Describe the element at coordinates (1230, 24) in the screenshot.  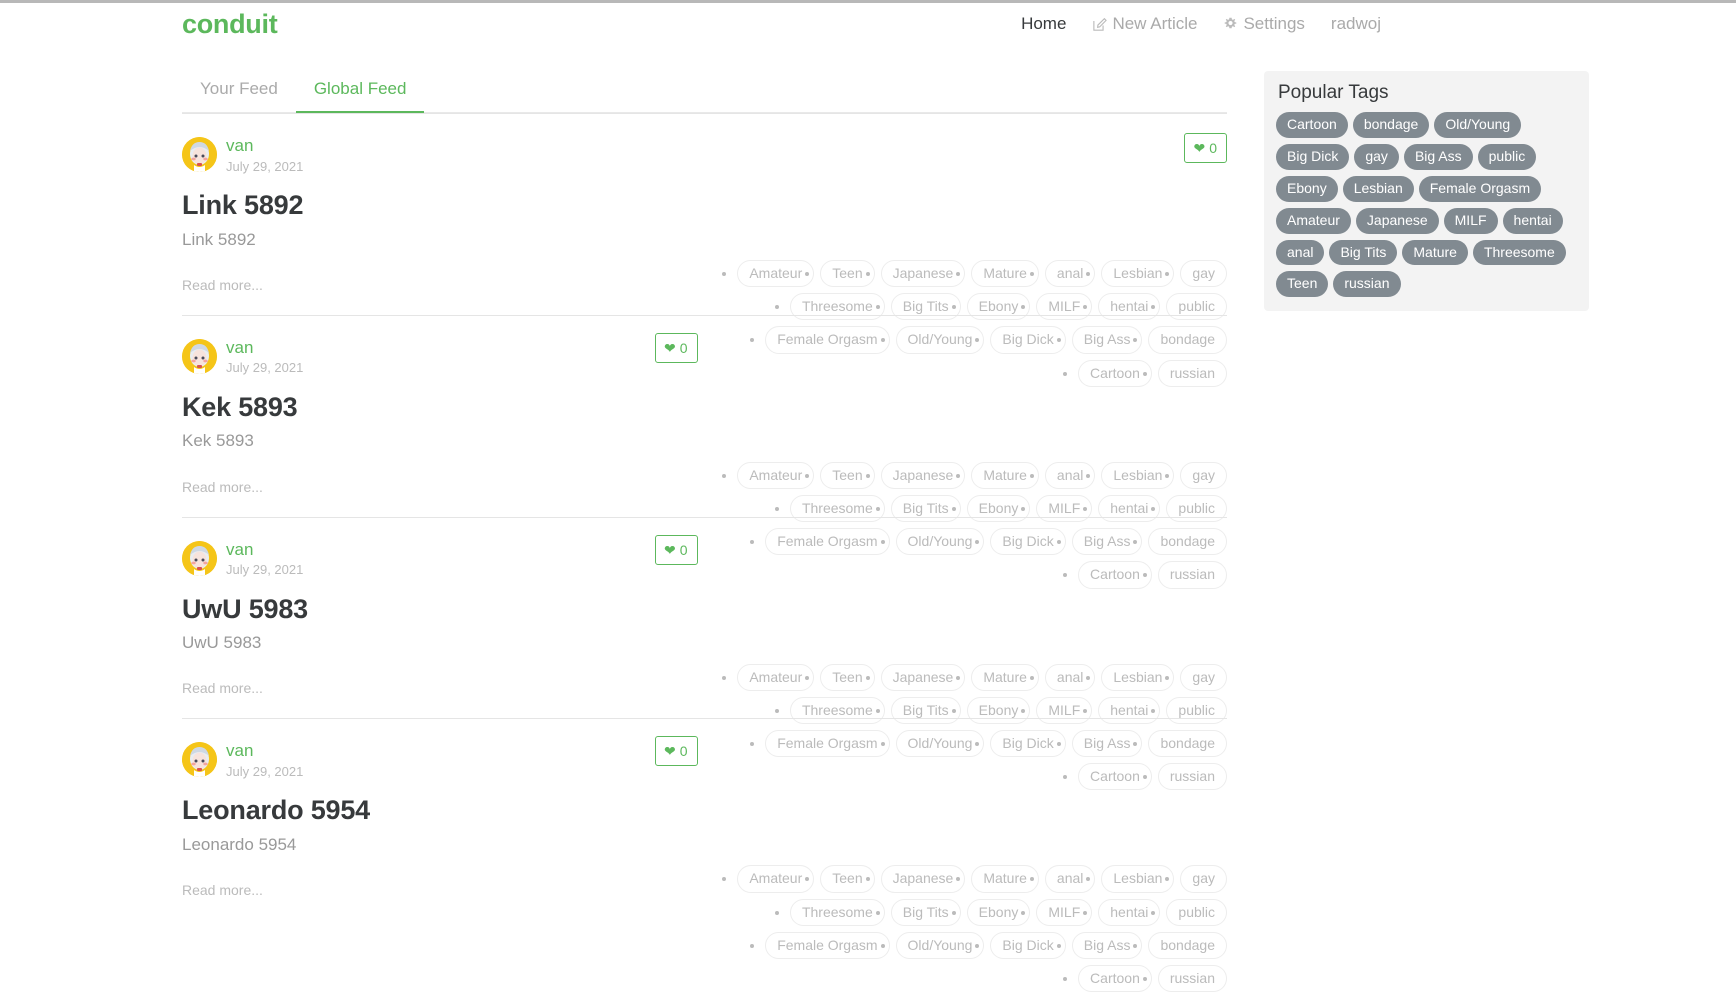
I see `gear-icon` at that location.